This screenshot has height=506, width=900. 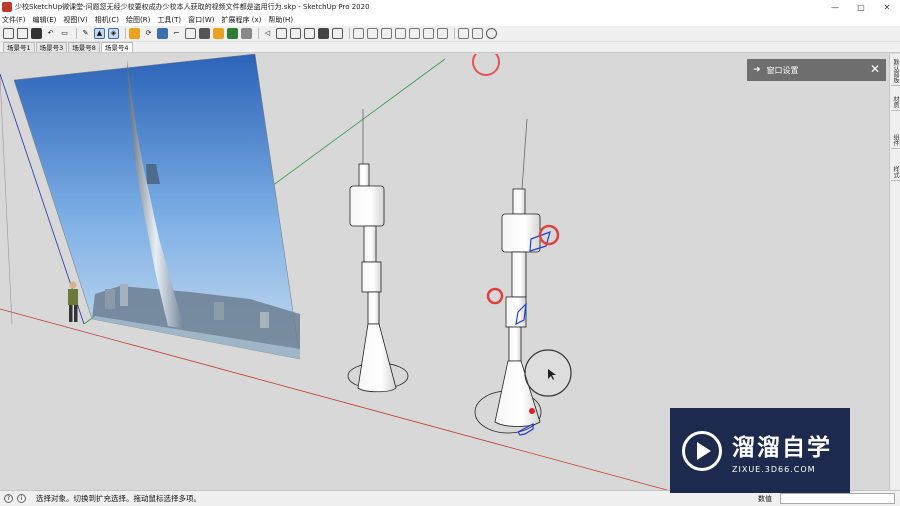 What do you see at coordinates (8, 498) in the screenshot?
I see `help-icon: ?` at bounding box center [8, 498].